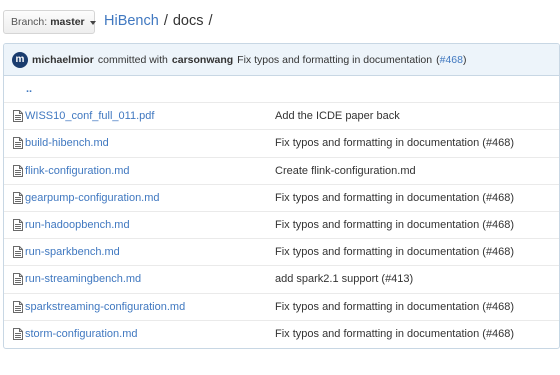 The height and width of the screenshot is (375, 560). What do you see at coordinates (92, 198) in the screenshot?
I see `file-name-link: gearpump-configuration.md` at bounding box center [92, 198].